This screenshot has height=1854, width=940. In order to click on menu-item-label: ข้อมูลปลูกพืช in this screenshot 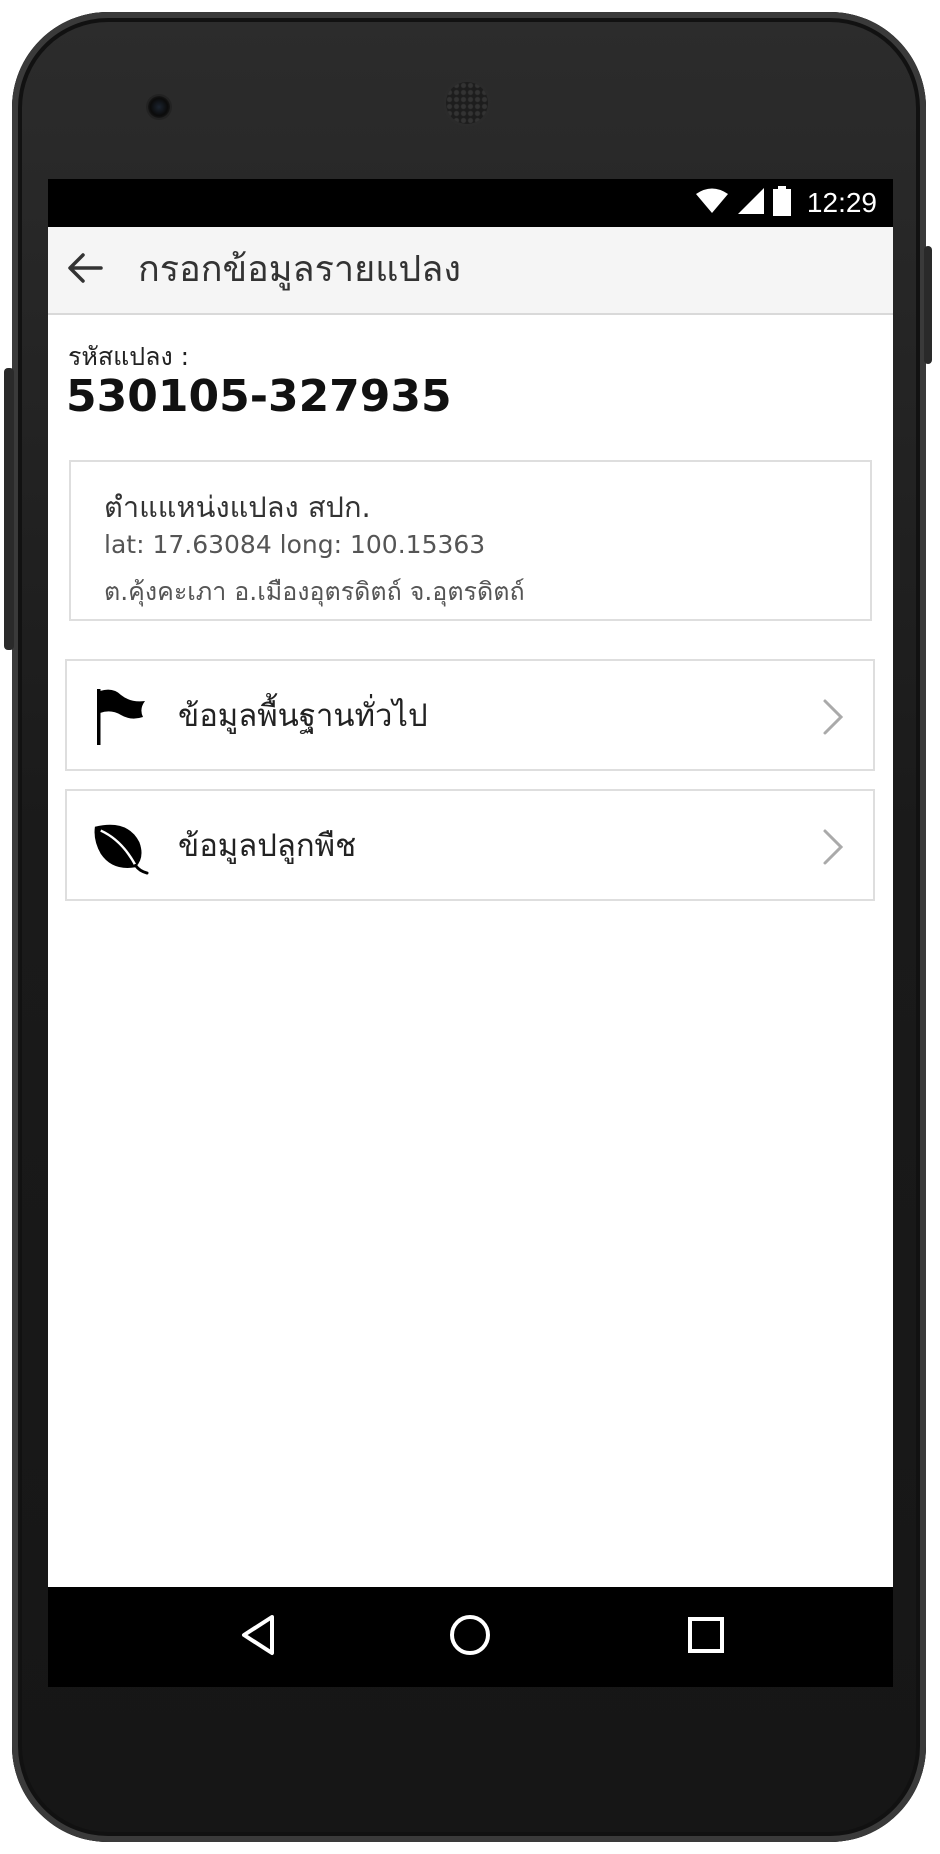, I will do `click(267, 846)`.